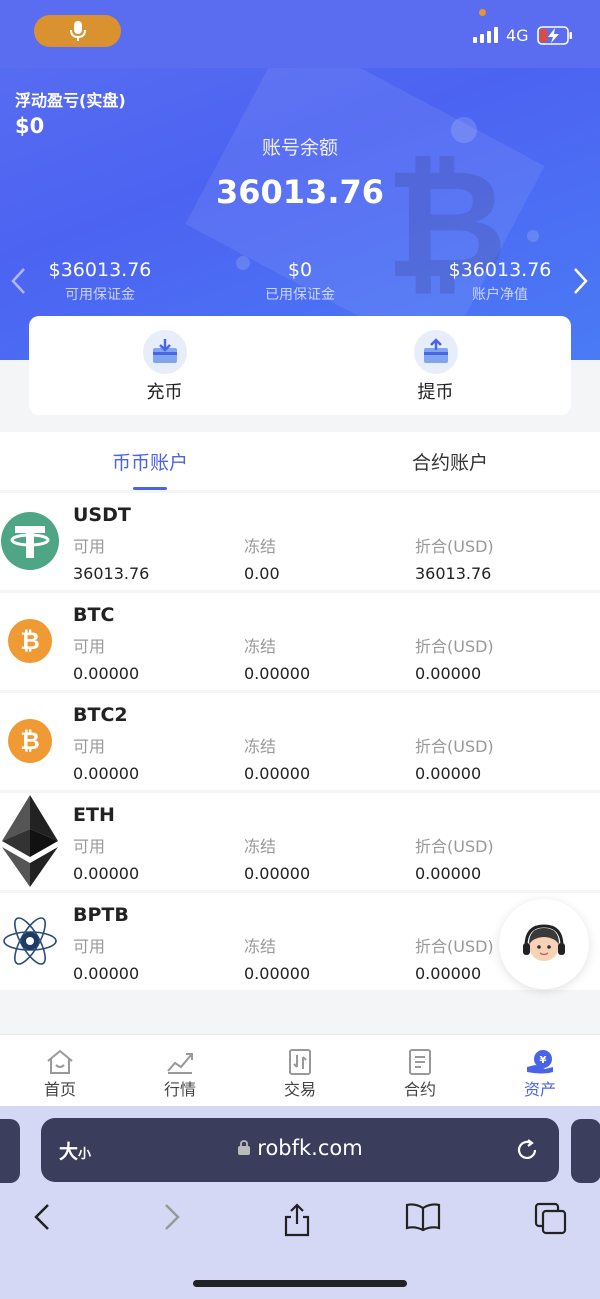 The width and height of the screenshot is (600, 1299). What do you see at coordinates (100, 281) in the screenshot?
I see `available-margin: $36013.76 可用保证金` at bounding box center [100, 281].